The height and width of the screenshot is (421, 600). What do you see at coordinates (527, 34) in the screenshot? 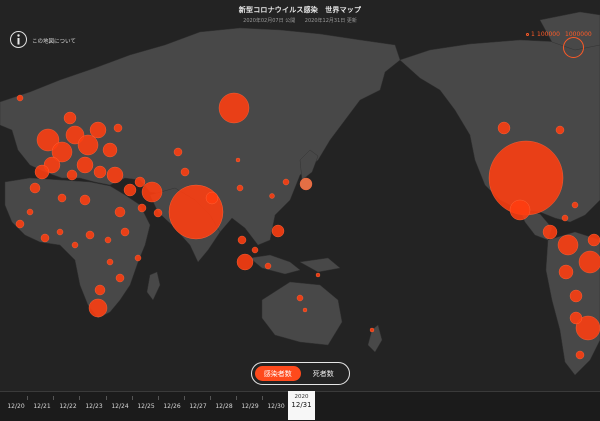
I see `legend-small-circle` at bounding box center [527, 34].